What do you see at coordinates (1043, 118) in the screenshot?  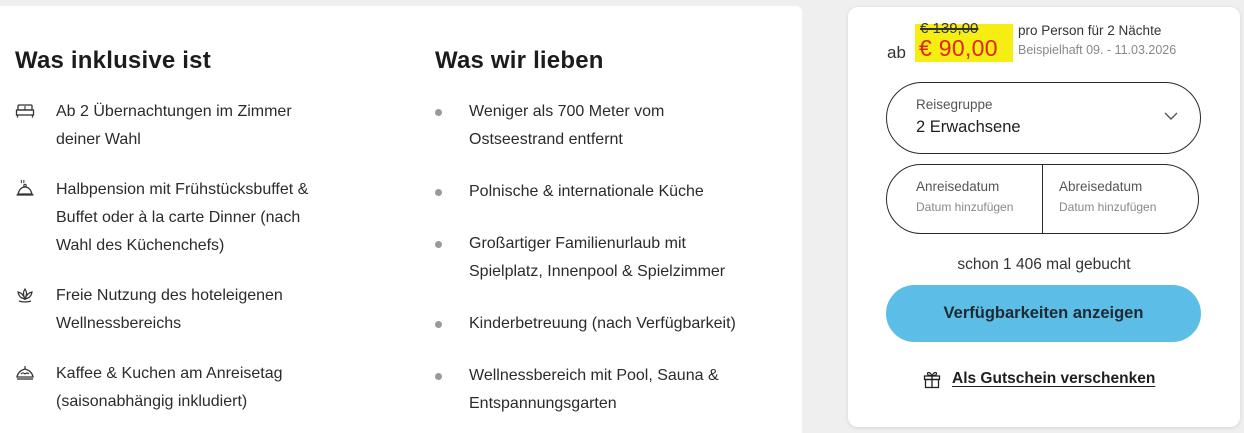 I see `travel-group-select: Reisegruppe 2 Erwachsene` at bounding box center [1043, 118].